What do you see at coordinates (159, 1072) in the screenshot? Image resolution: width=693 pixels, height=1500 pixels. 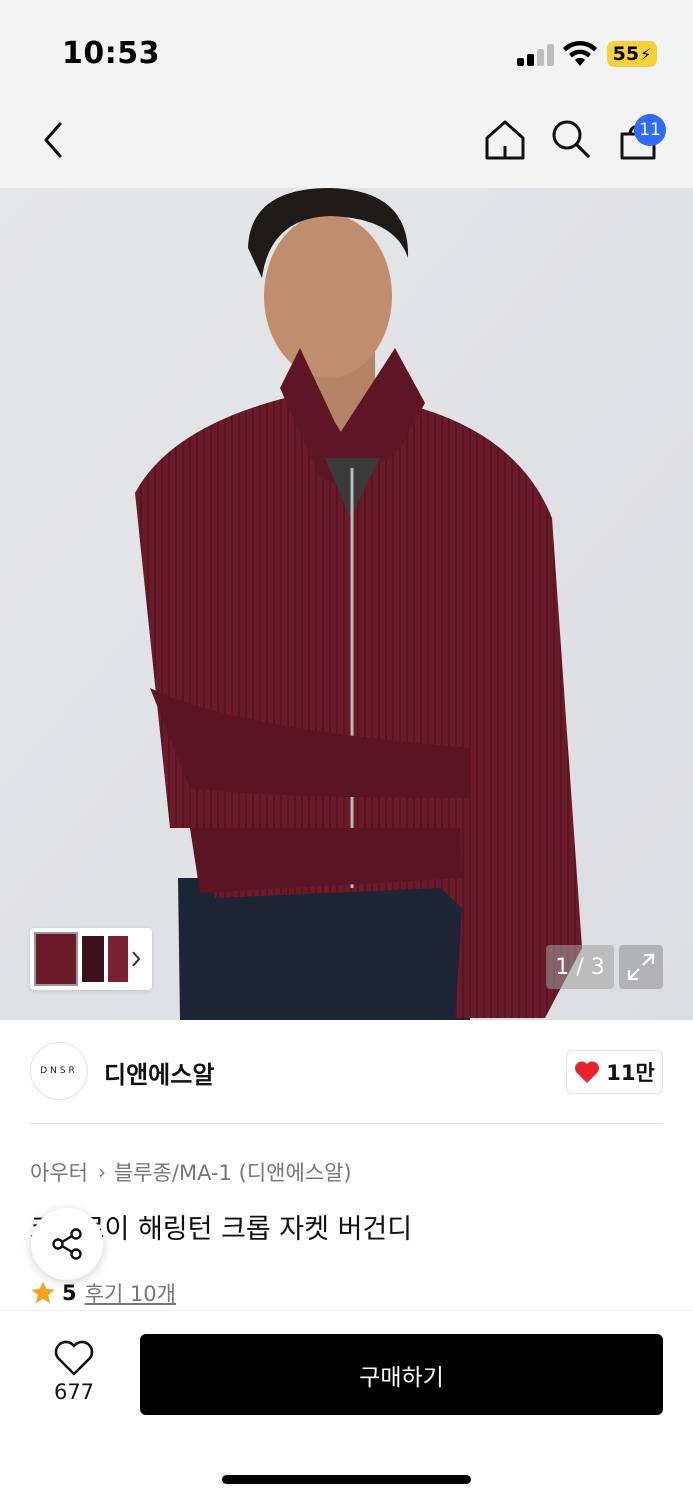 I see `brand-name: 디앤에스알` at bounding box center [159, 1072].